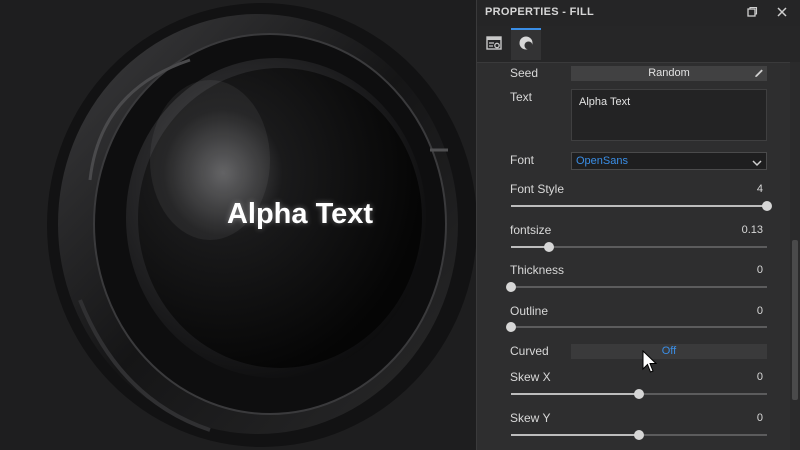 The width and height of the screenshot is (800, 450). I want to click on skew-x-slider, so click(639, 394).